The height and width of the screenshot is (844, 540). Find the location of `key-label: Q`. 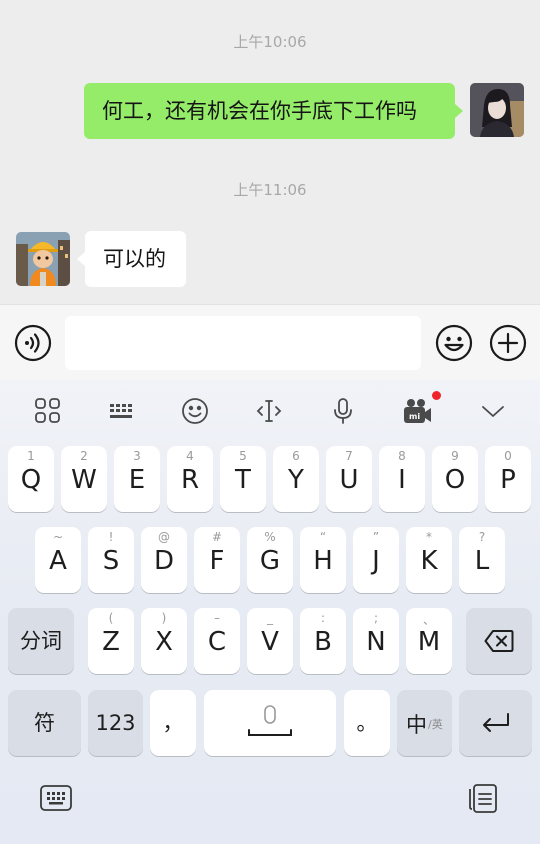

key-label: Q is located at coordinates (31, 480).